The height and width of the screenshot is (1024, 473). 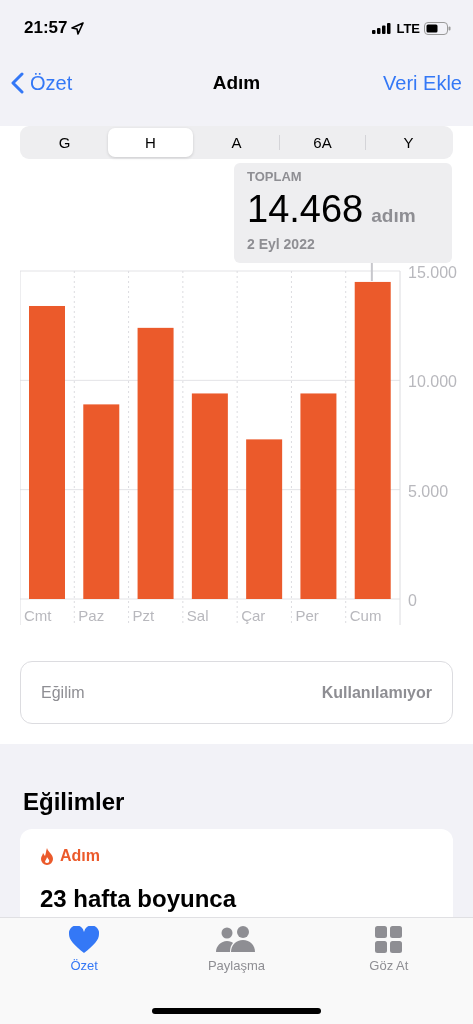 What do you see at coordinates (139, 899) in the screenshot?
I see `trend-headline: 23 hafta boyunca` at bounding box center [139, 899].